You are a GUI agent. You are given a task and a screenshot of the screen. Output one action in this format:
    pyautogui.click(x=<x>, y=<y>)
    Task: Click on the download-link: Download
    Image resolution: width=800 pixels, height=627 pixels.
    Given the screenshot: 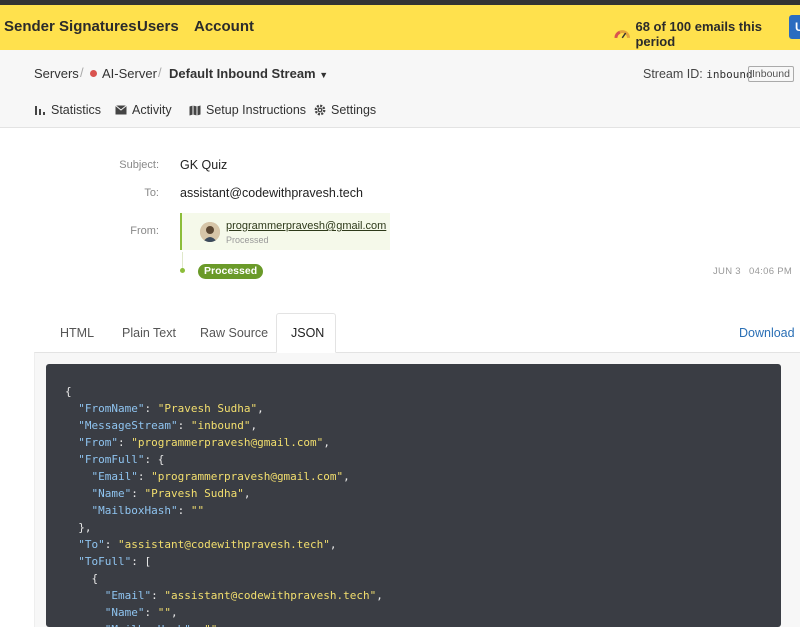 What is the action you would take?
    pyautogui.click(x=767, y=333)
    